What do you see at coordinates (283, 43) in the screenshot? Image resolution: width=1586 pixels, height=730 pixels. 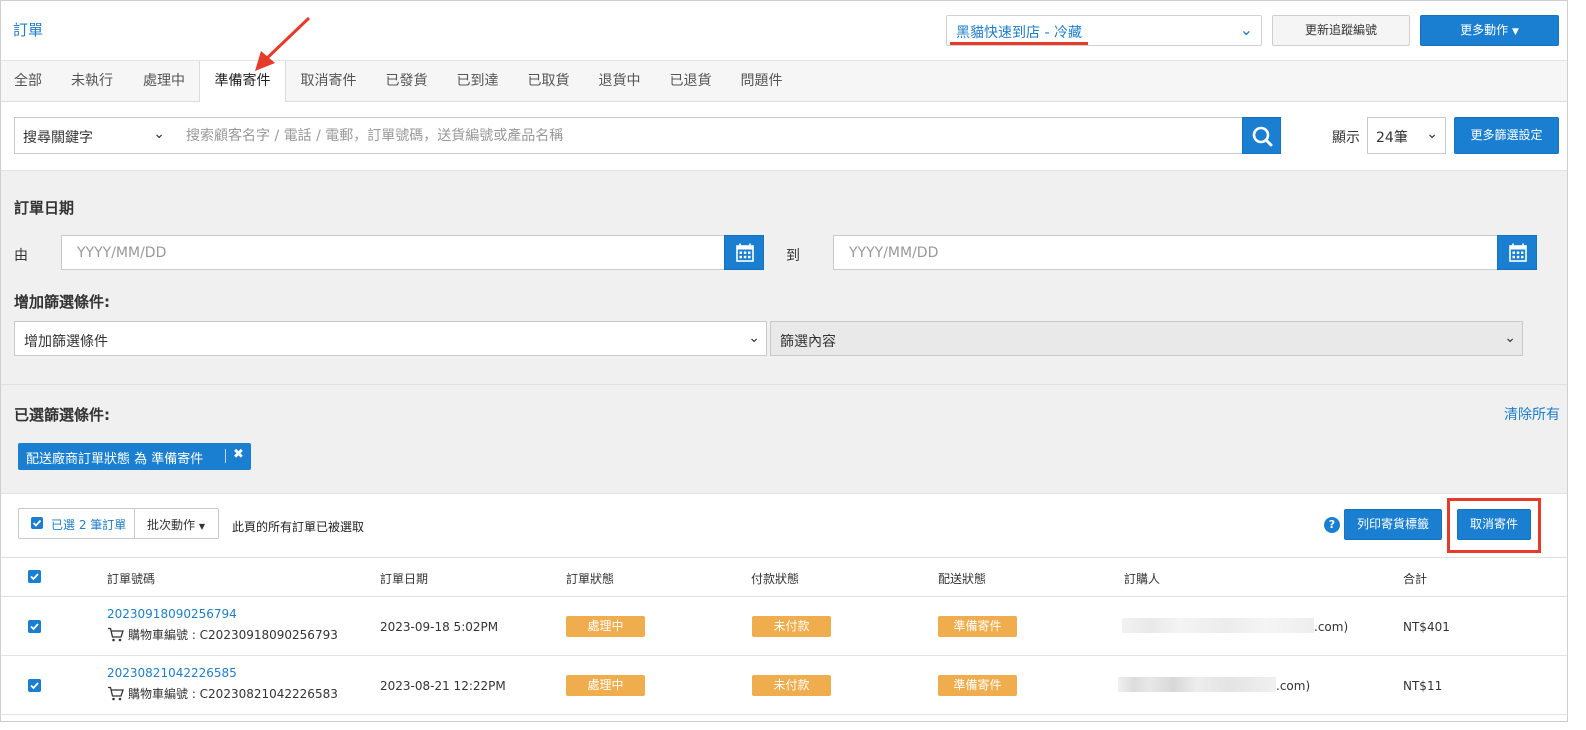 I see `annotation-arrow` at bounding box center [283, 43].